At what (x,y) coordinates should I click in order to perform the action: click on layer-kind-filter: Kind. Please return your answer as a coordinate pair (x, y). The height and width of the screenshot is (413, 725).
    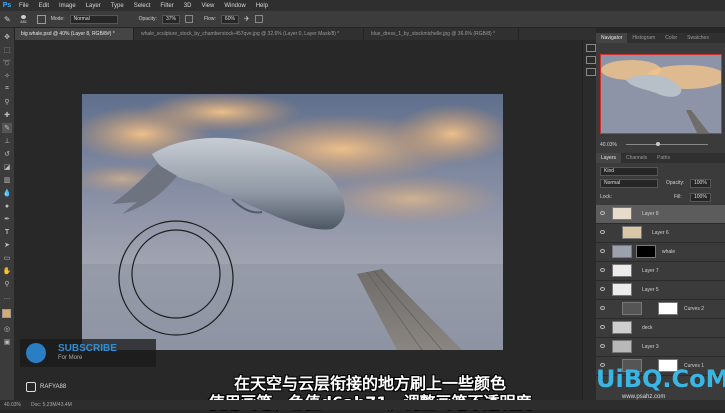
    Looking at the image, I should click on (629, 171).